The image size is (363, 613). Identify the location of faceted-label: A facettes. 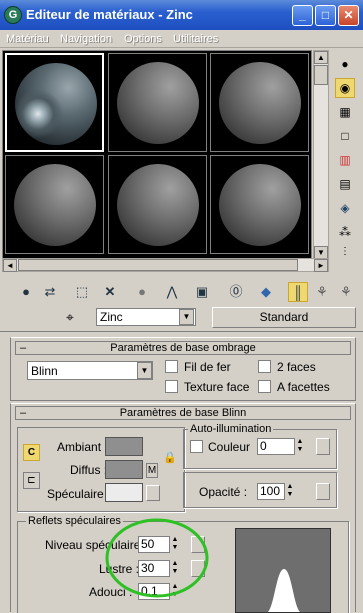
(303, 387).